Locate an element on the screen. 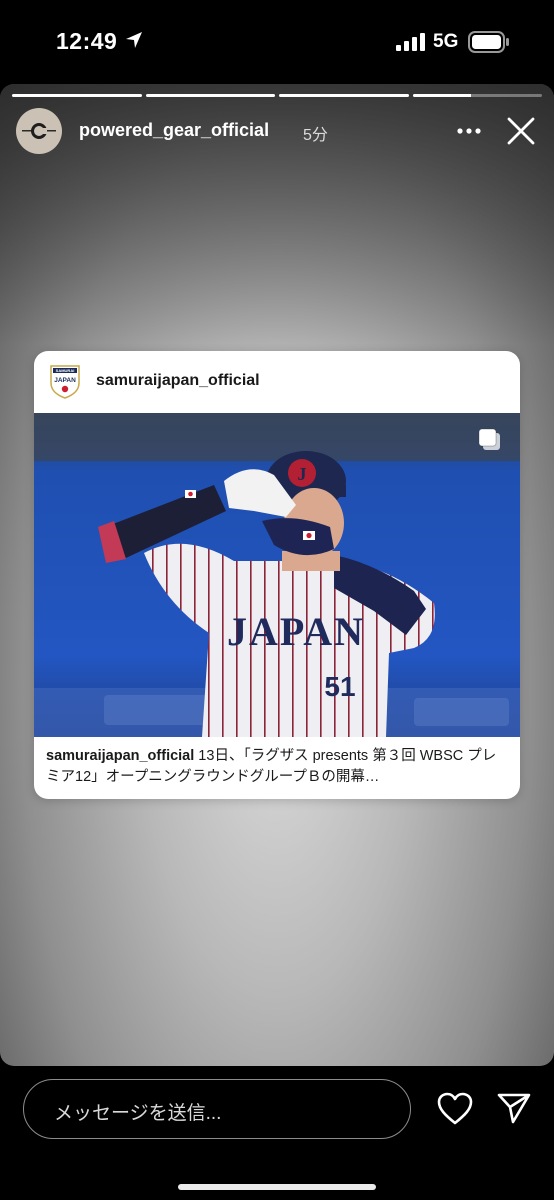 Image resolution: width=554 pixels, height=1200 pixels. status-bar: 12:49 5G is located at coordinates (277, 42).